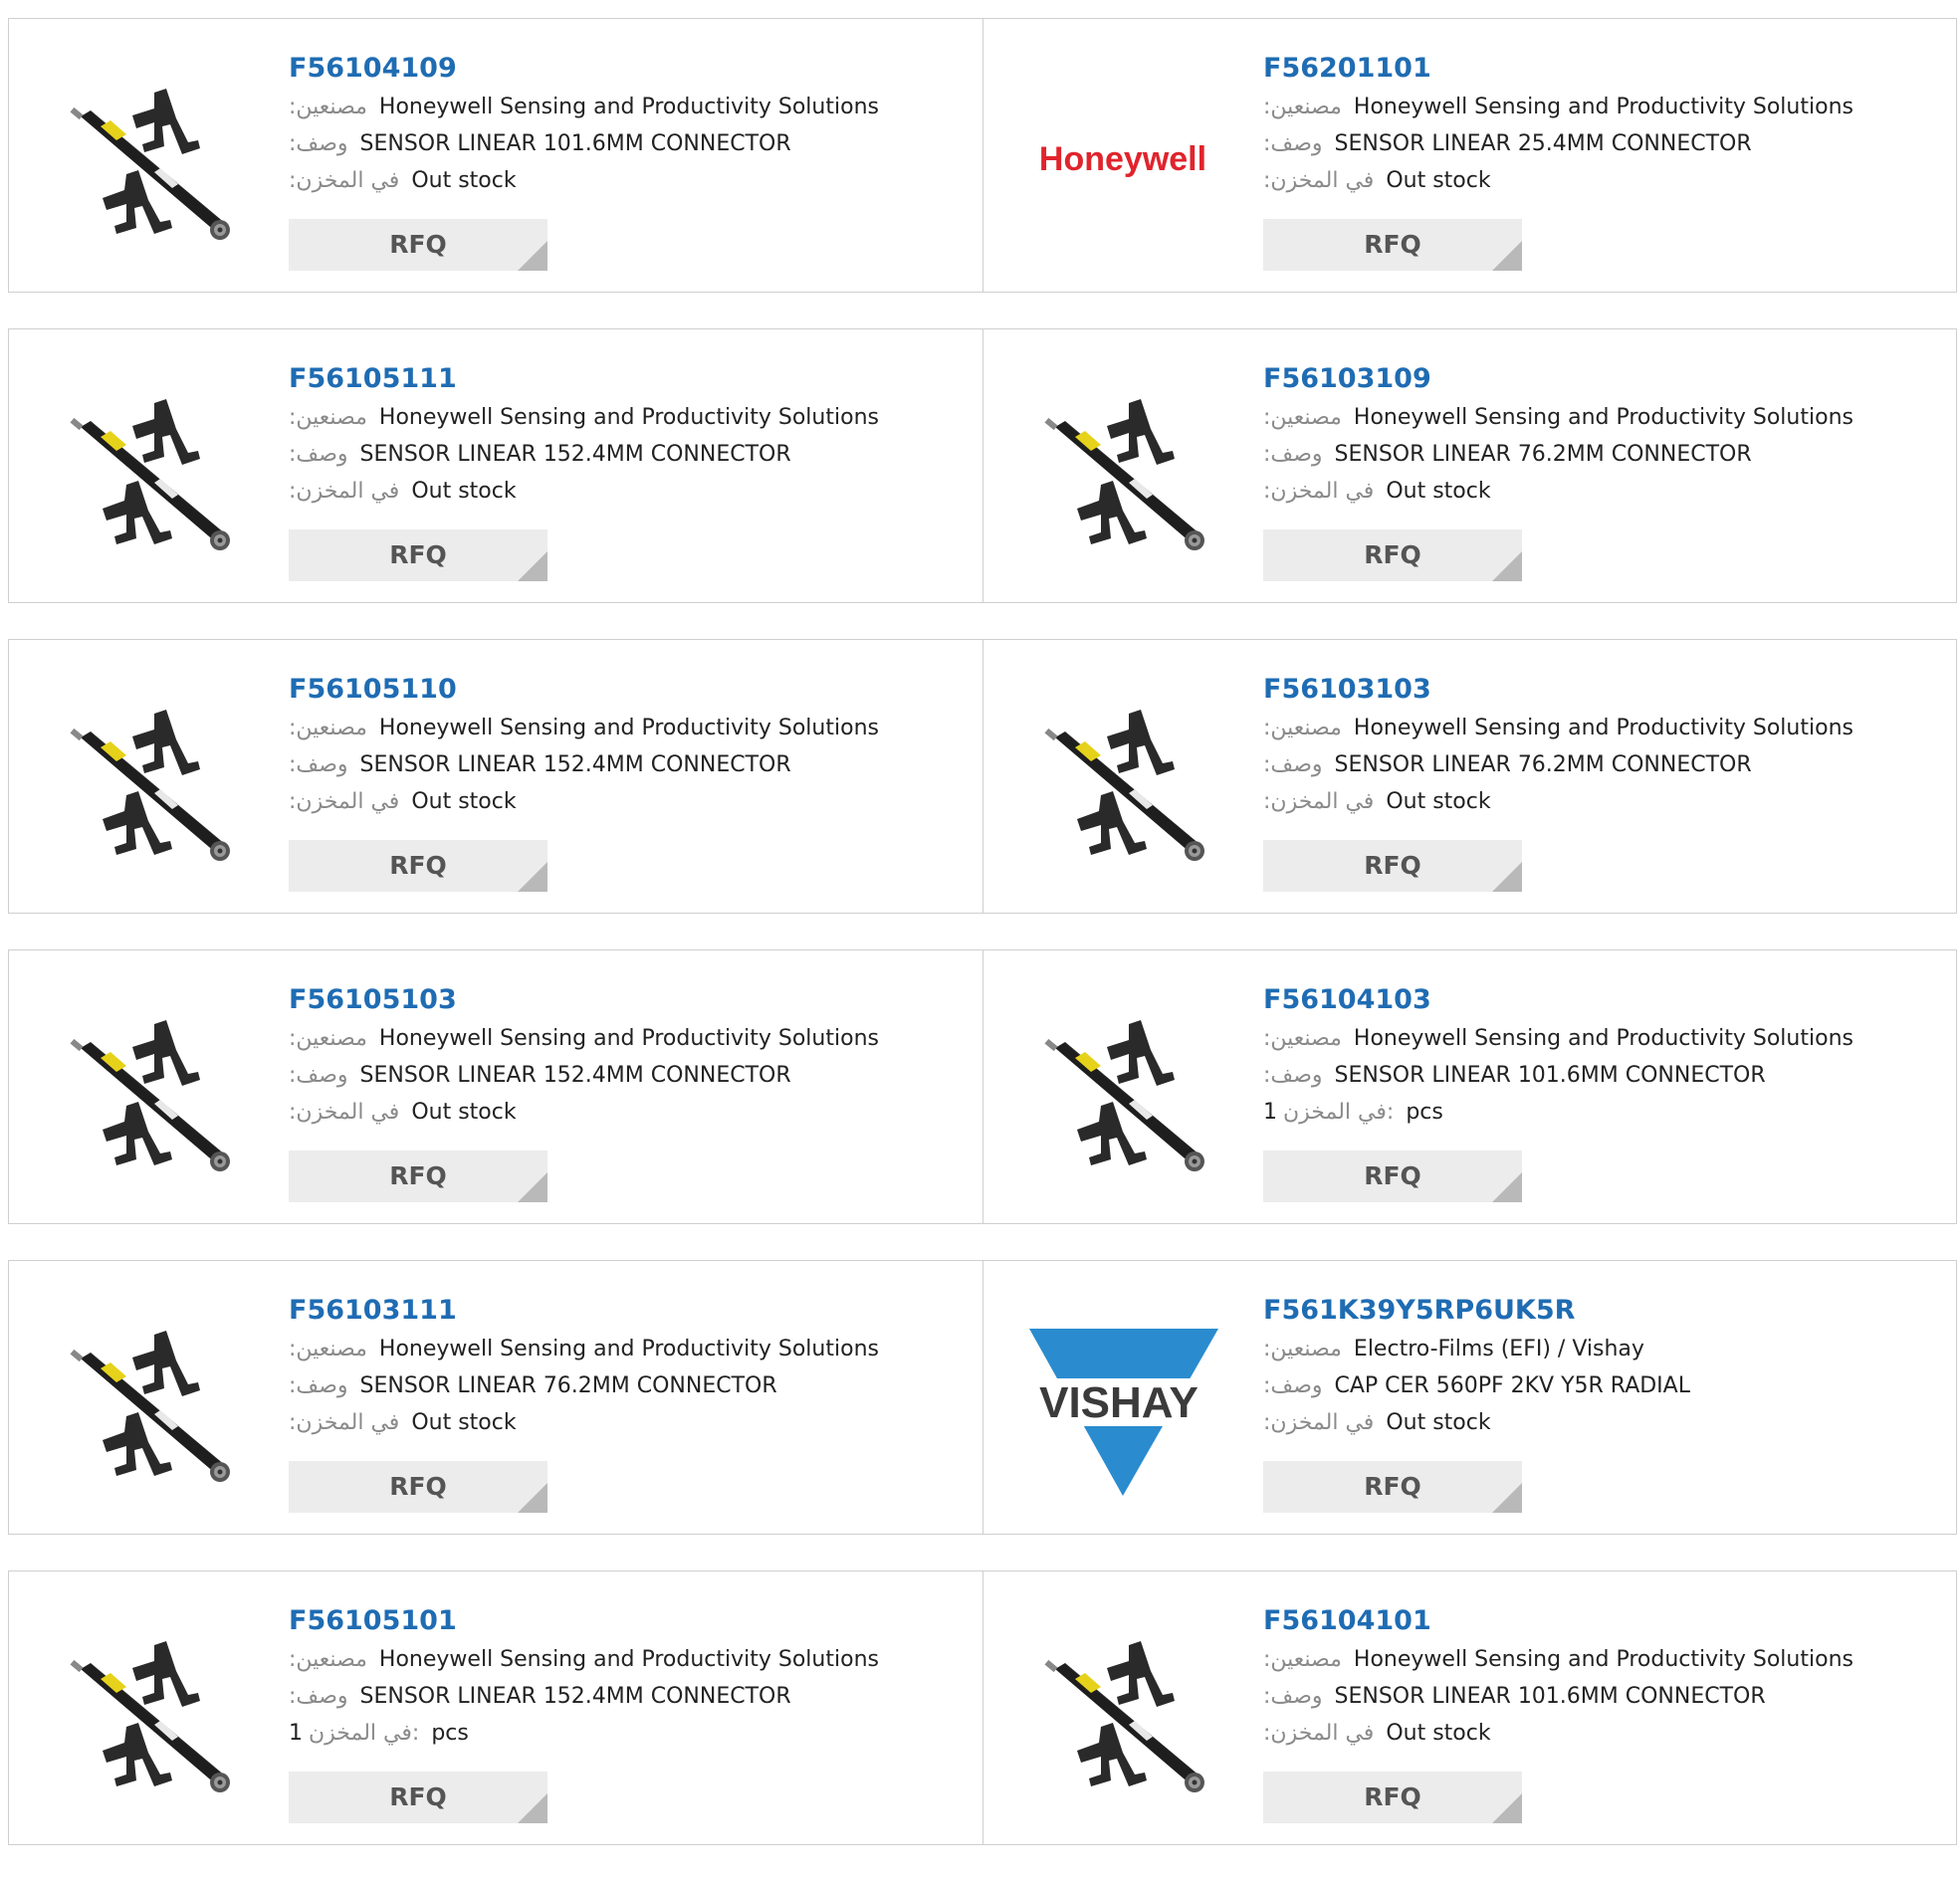 This screenshot has width=1960, height=1881. I want to click on product-image: VISHAY, so click(1122, 1400).